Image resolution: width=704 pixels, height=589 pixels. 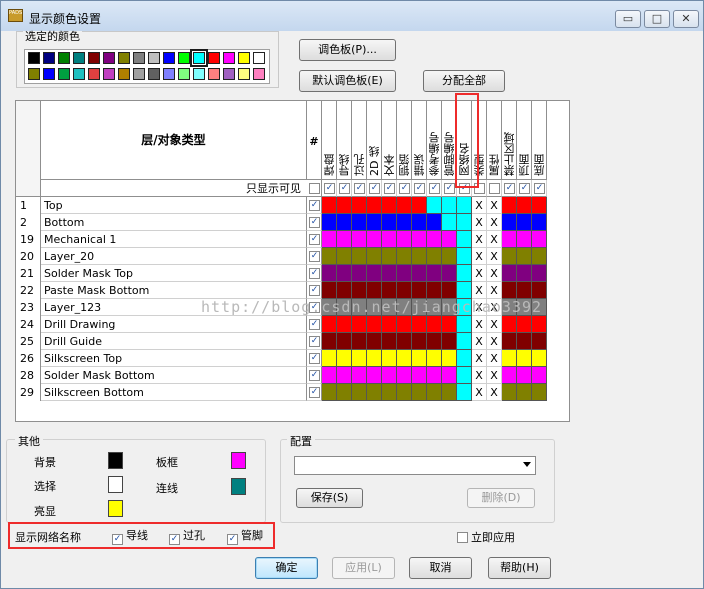 What do you see at coordinates (486, 537) in the screenshot?
I see `apply-immediately-checkbox: 立即应用` at bounding box center [486, 537].